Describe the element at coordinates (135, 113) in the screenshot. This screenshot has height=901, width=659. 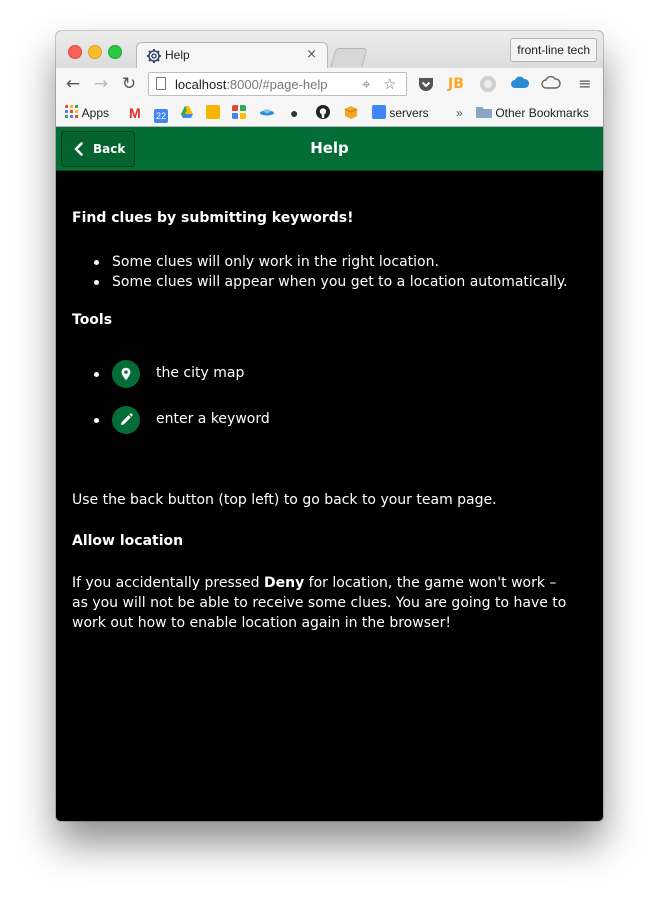
I see `gmail-icon: M` at that location.